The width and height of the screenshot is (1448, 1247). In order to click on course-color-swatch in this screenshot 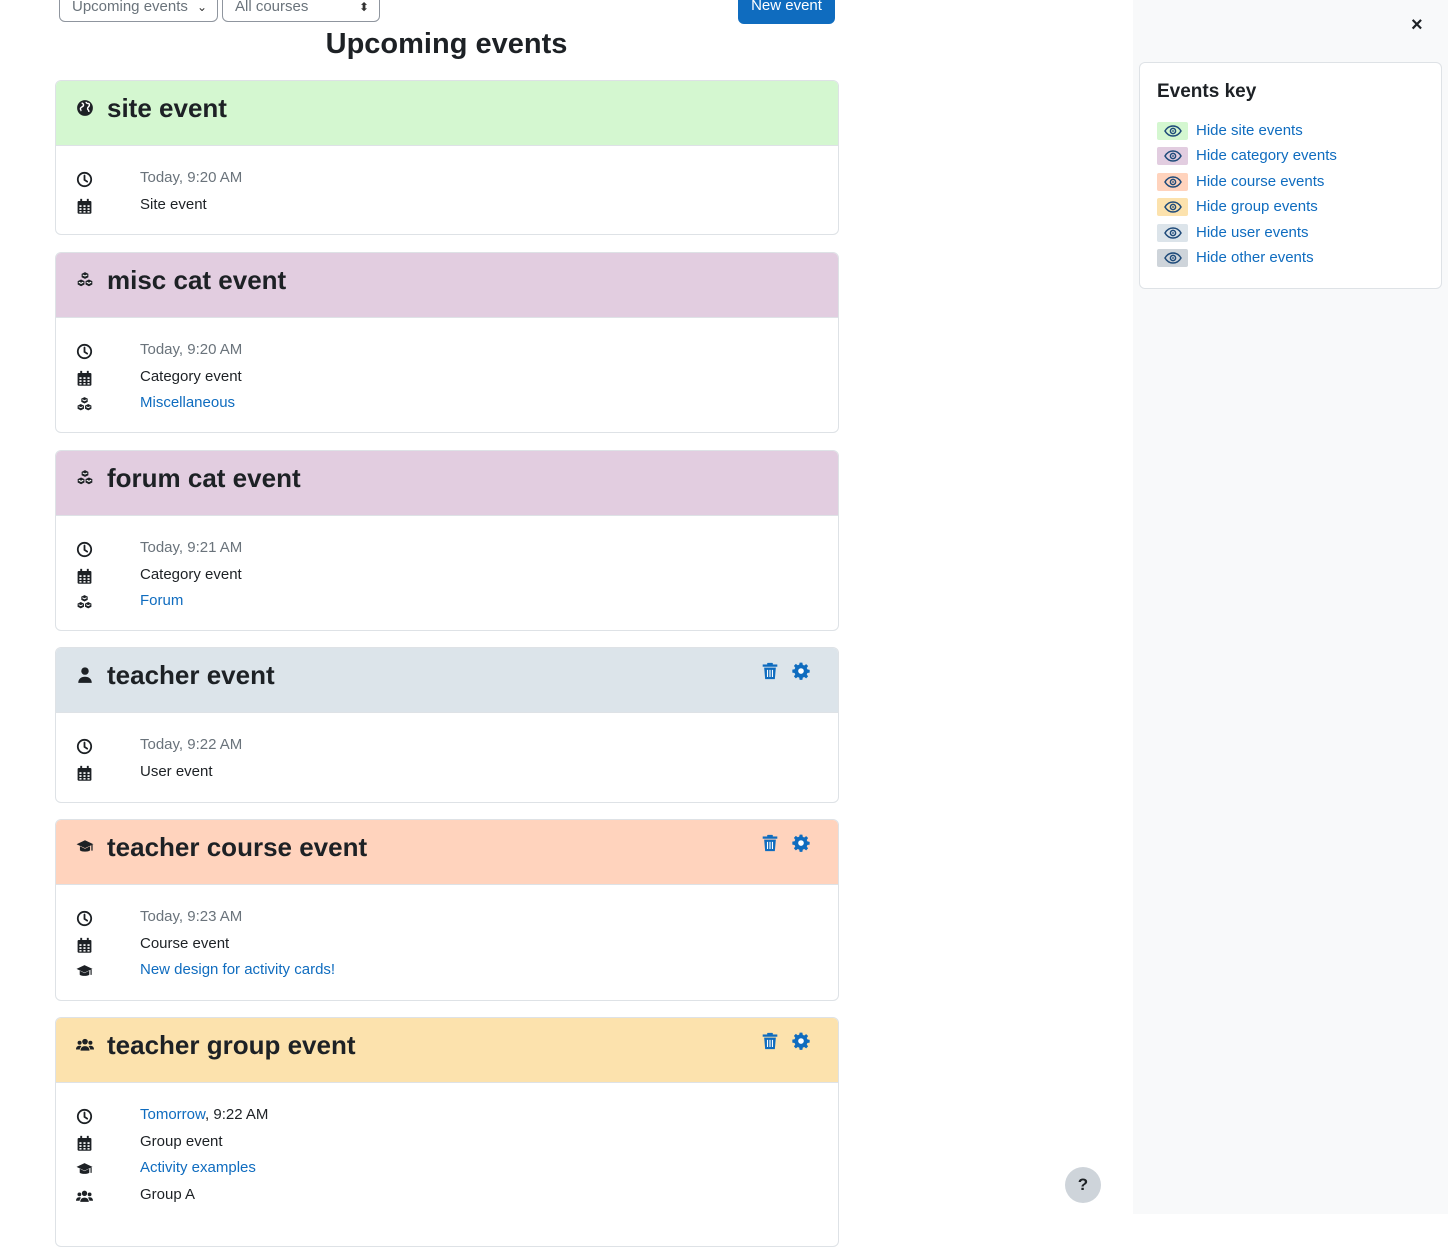, I will do `click(1172, 182)`.